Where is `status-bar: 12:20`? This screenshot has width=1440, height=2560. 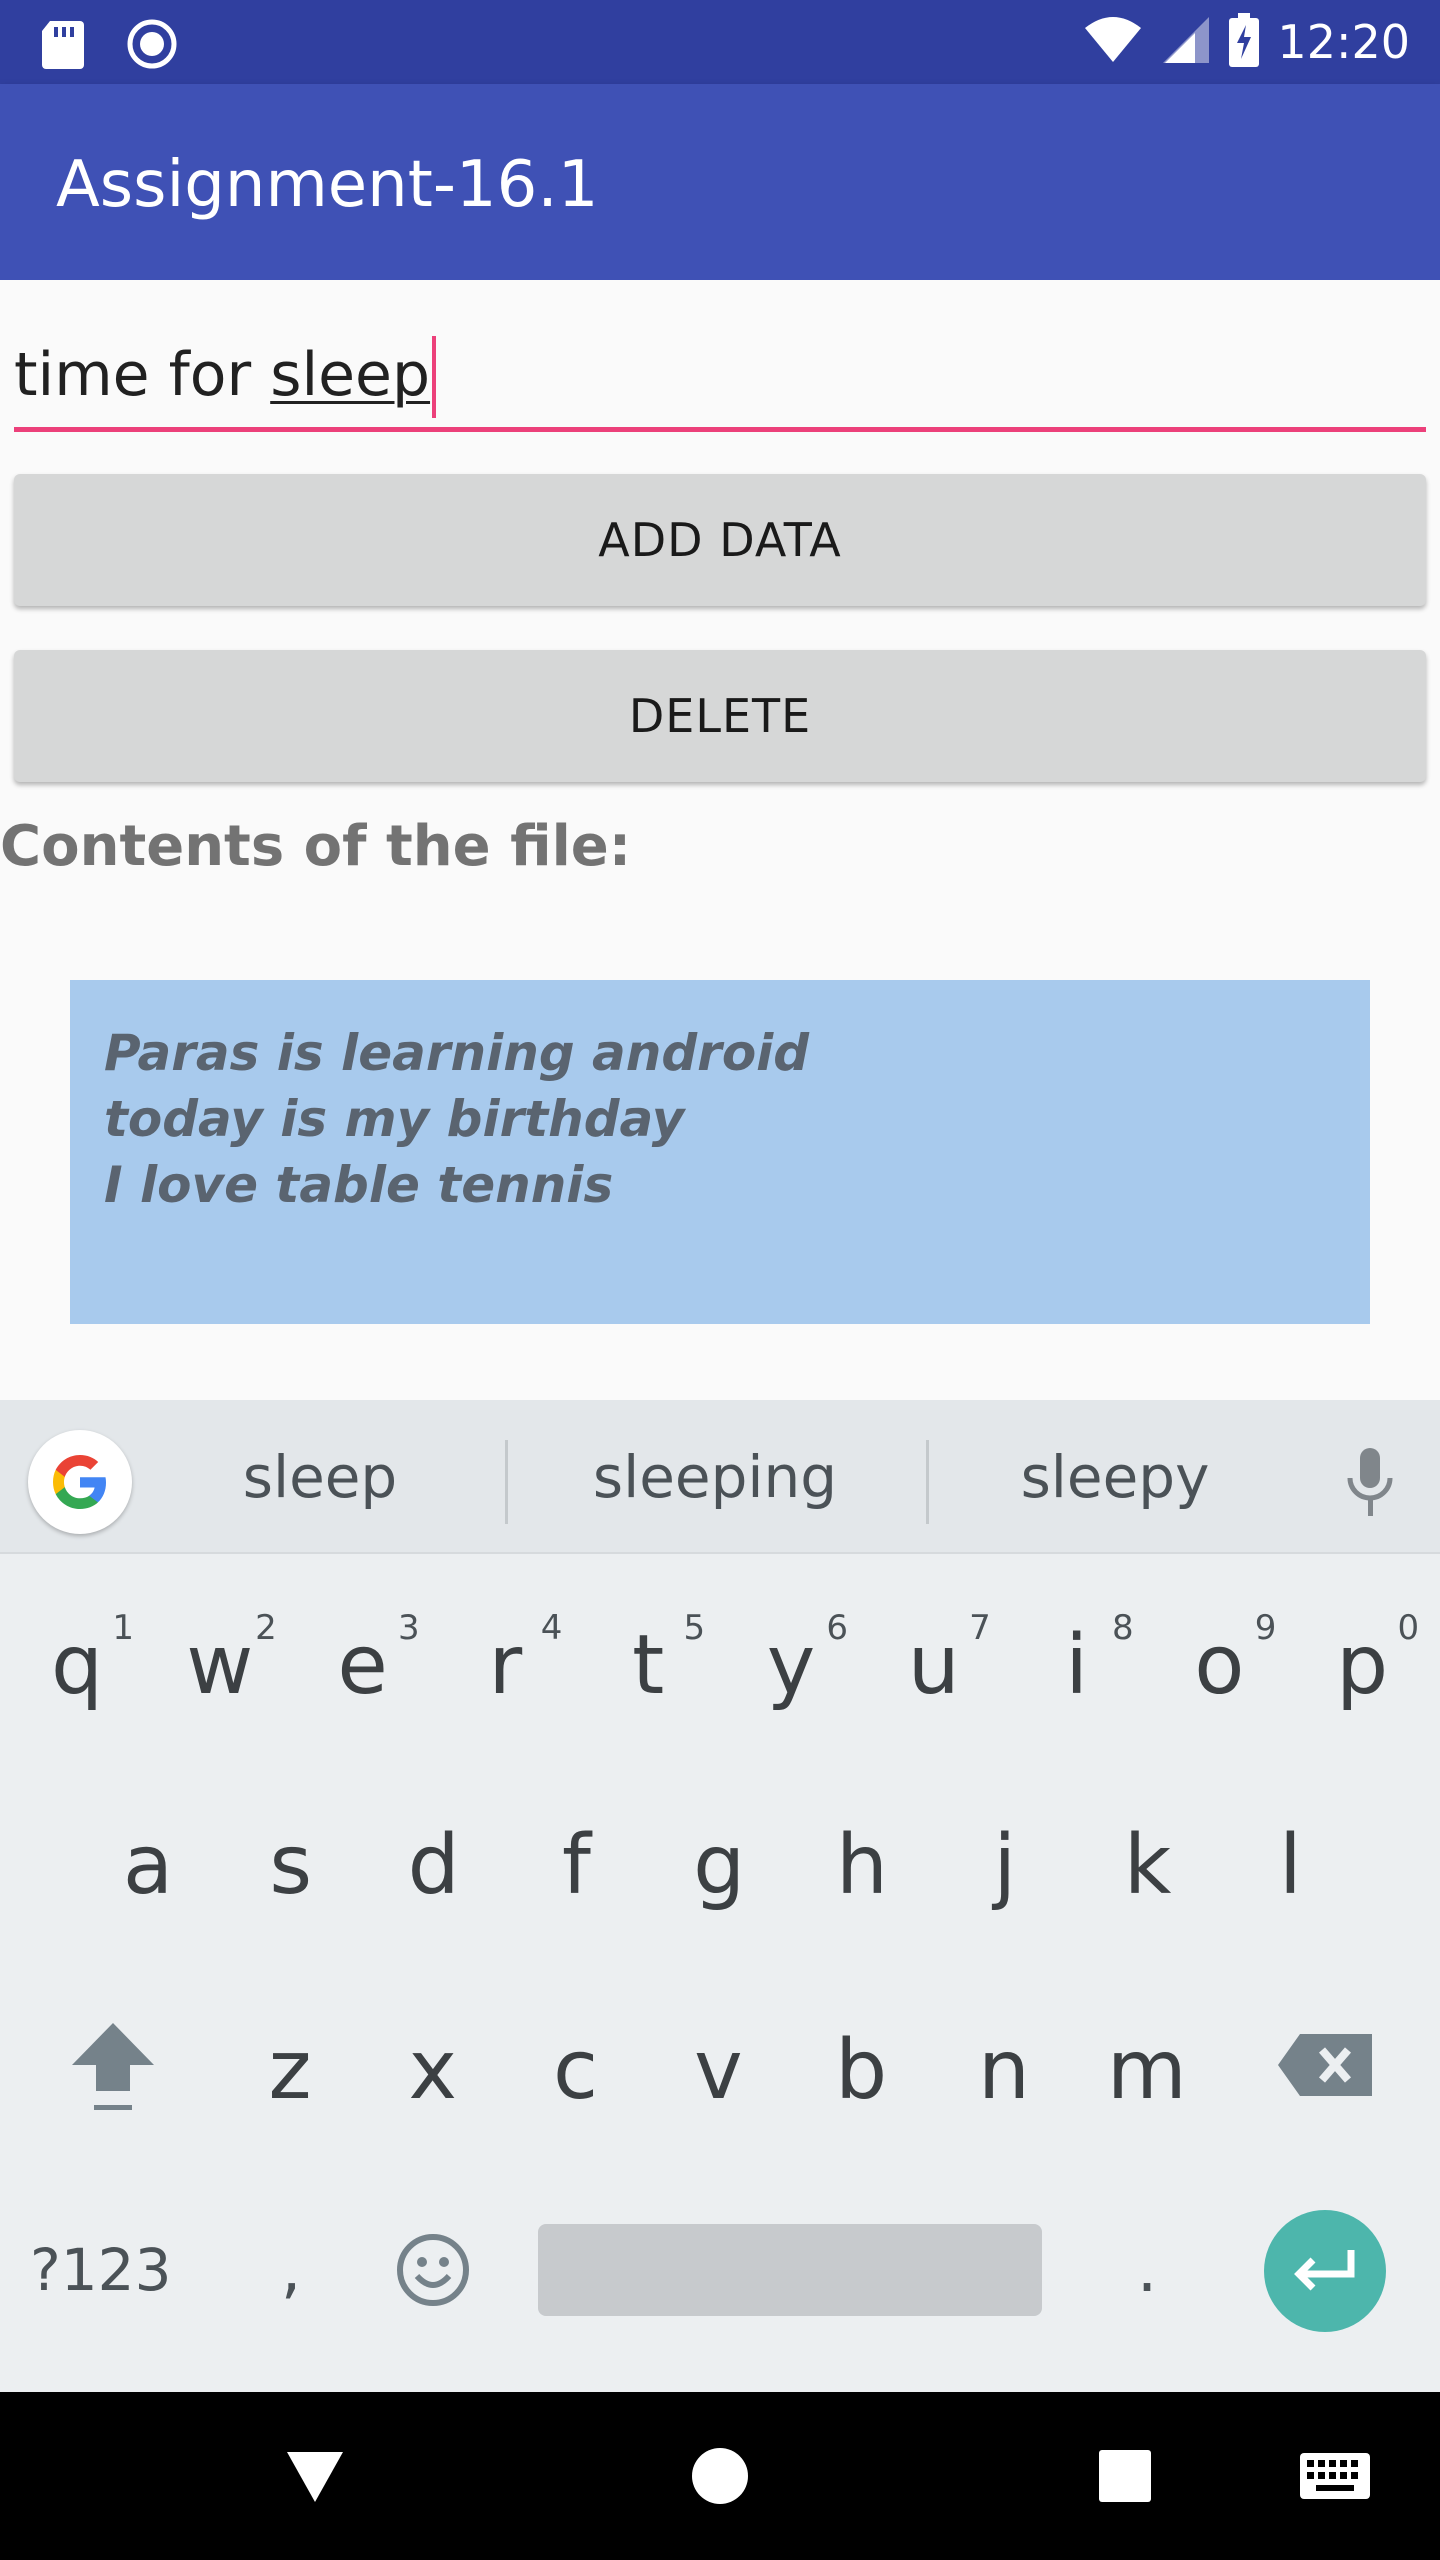 status-bar: 12:20 is located at coordinates (720, 42).